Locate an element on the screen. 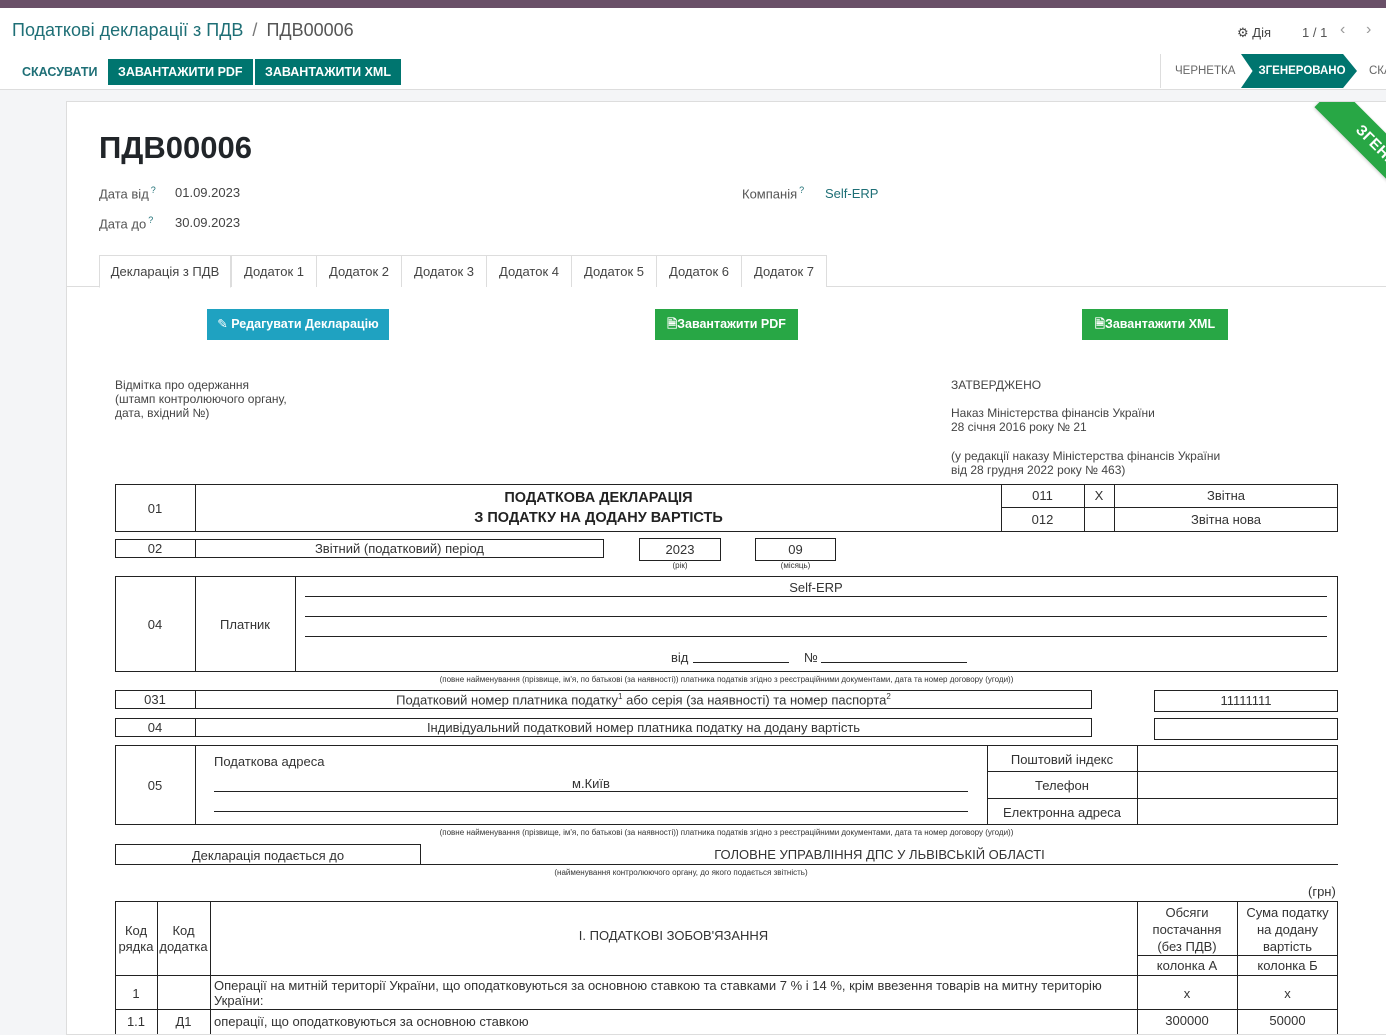 The image size is (1386, 1035). row-04b-code: 04 is located at coordinates (155, 727).